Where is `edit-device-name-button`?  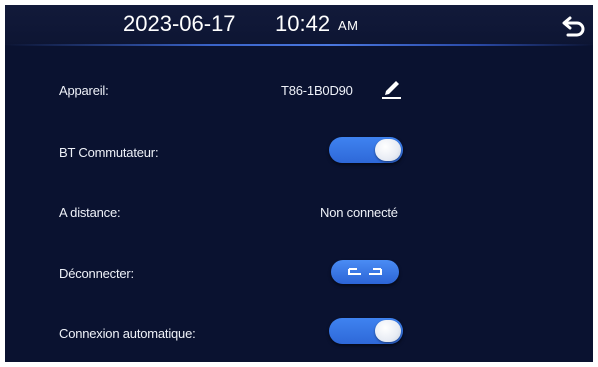
edit-device-name-button is located at coordinates (392, 89).